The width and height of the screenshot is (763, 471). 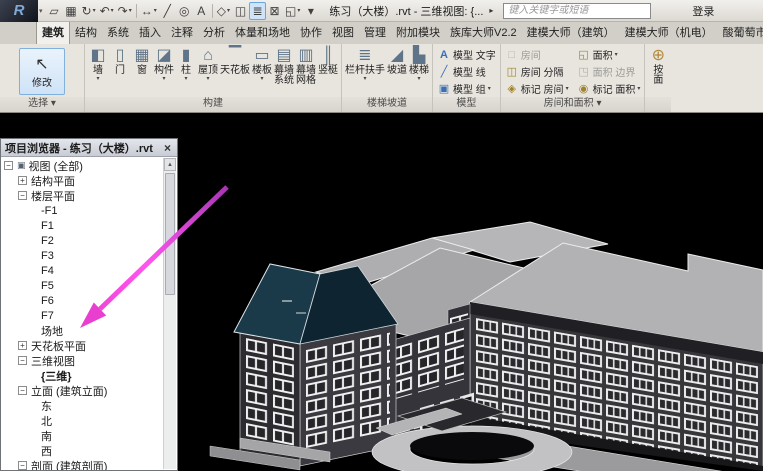 I want to click on tag-area-button: ◉ 标记 面积 ▾, so click(x=609, y=88).